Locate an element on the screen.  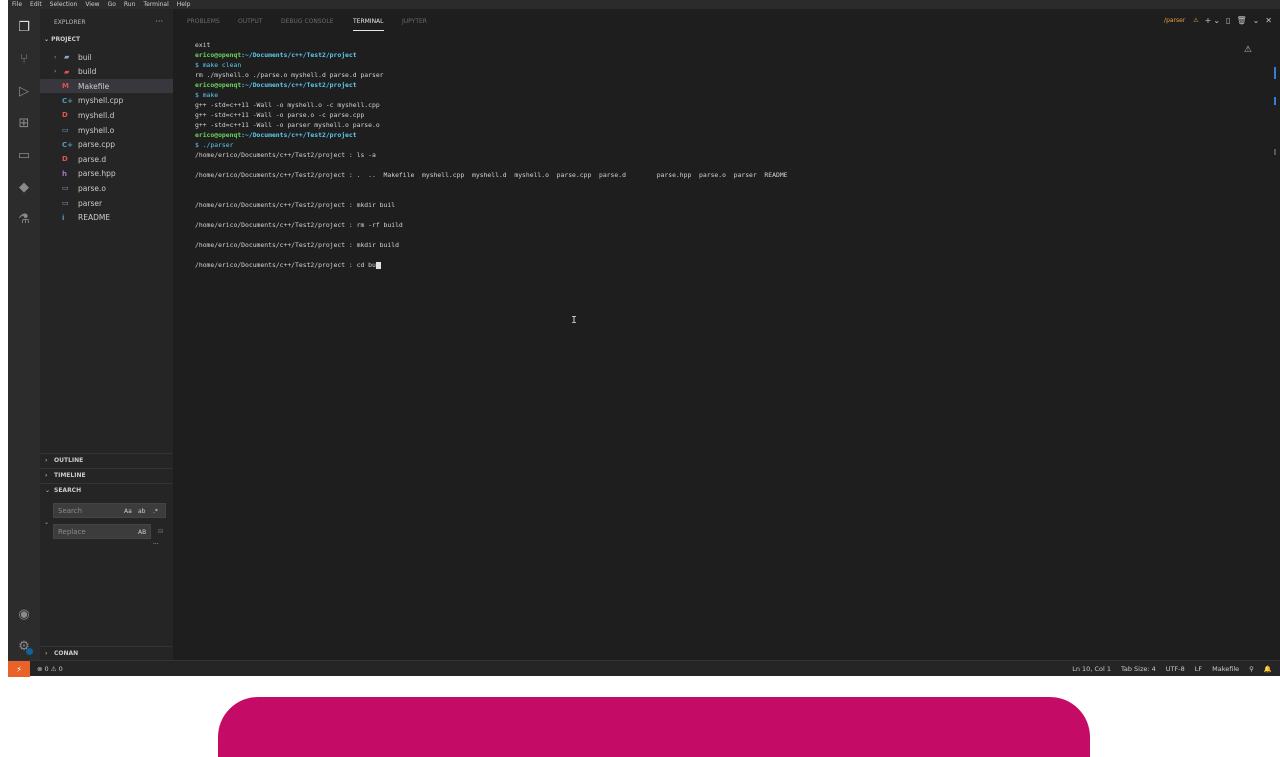
problems-count: ⊗ 0 ⚠ 0 is located at coordinates (50, 669).